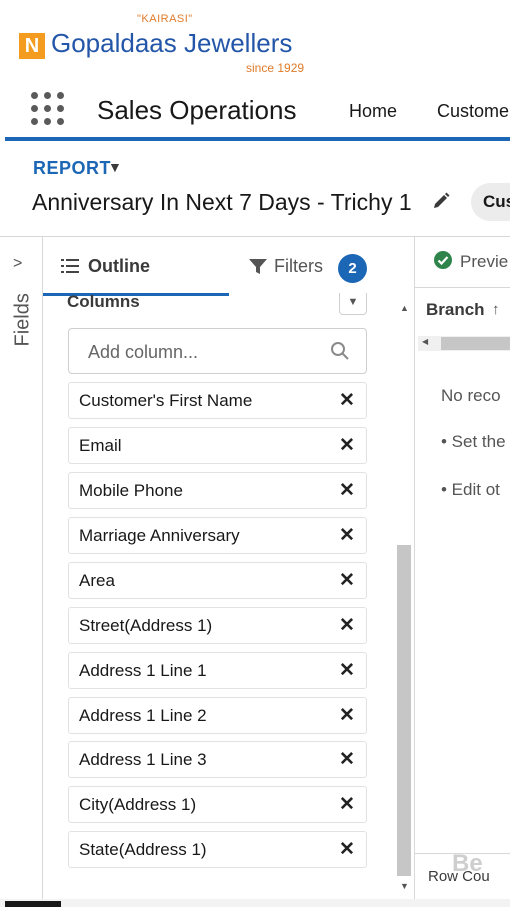 This screenshot has height=907, width=510. Describe the element at coordinates (373, 111) in the screenshot. I see `nav-item-home: Home` at that location.